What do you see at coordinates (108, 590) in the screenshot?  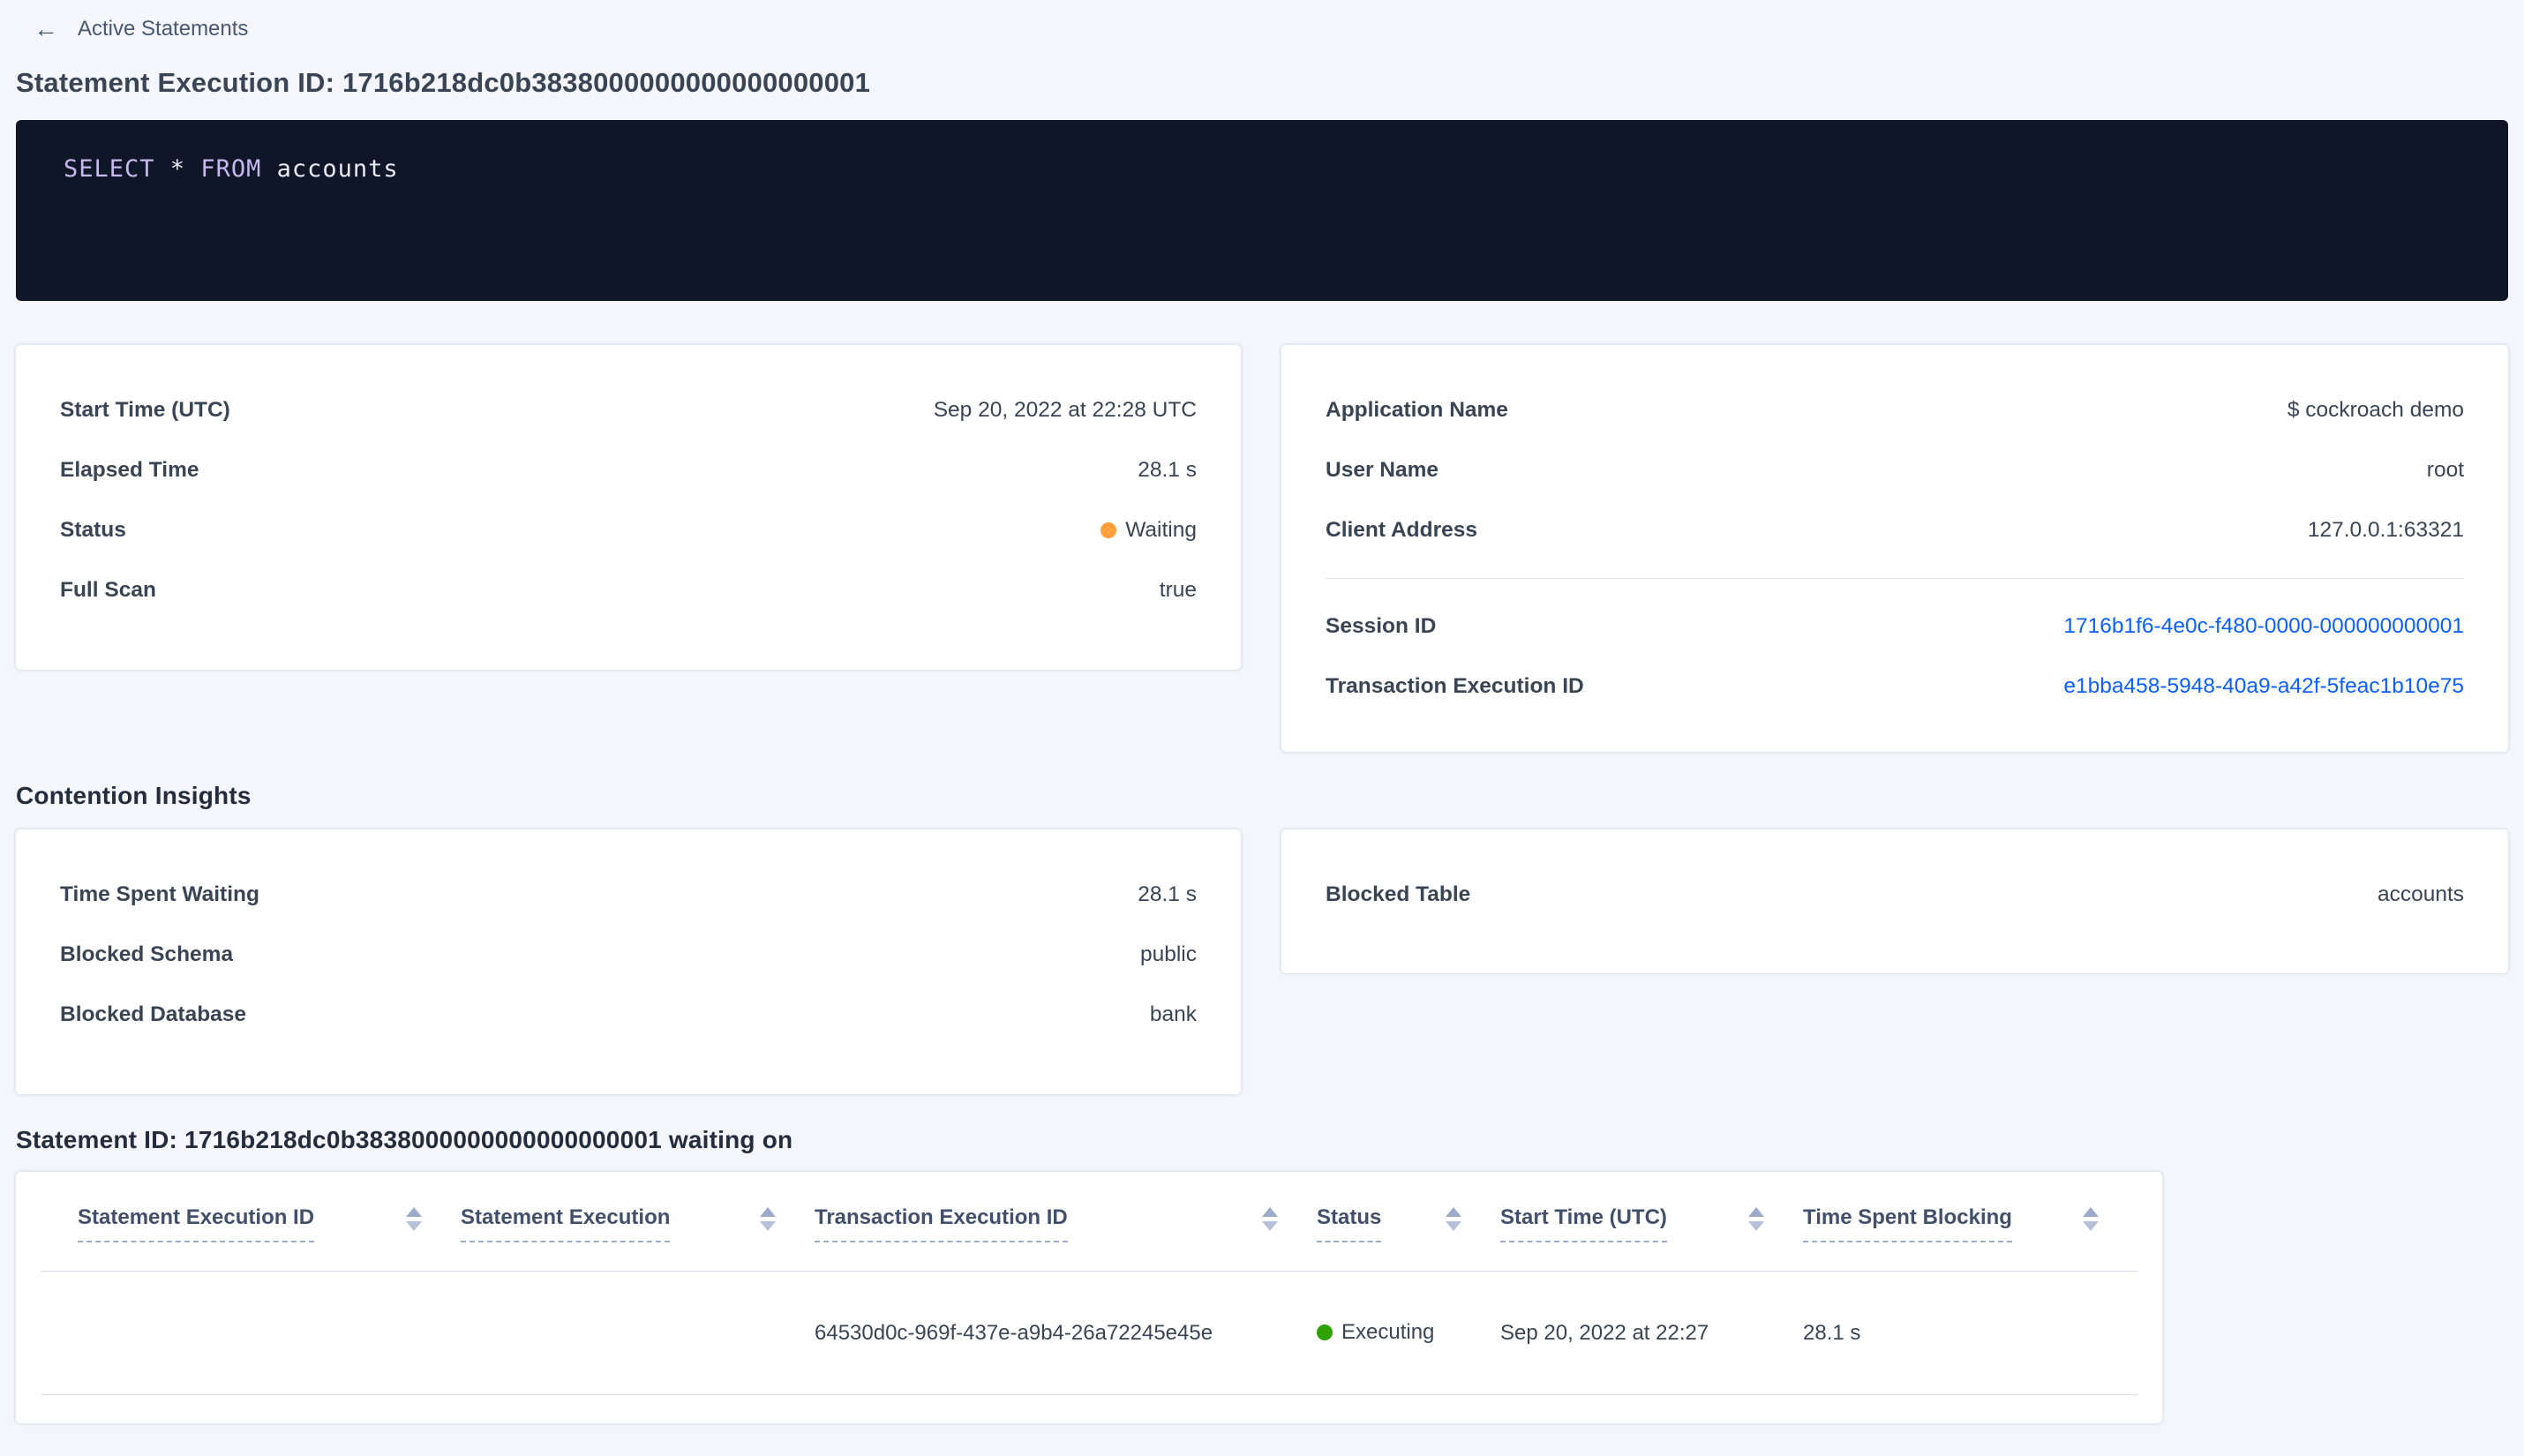 I see `full-scan-label: Full Scan` at bounding box center [108, 590].